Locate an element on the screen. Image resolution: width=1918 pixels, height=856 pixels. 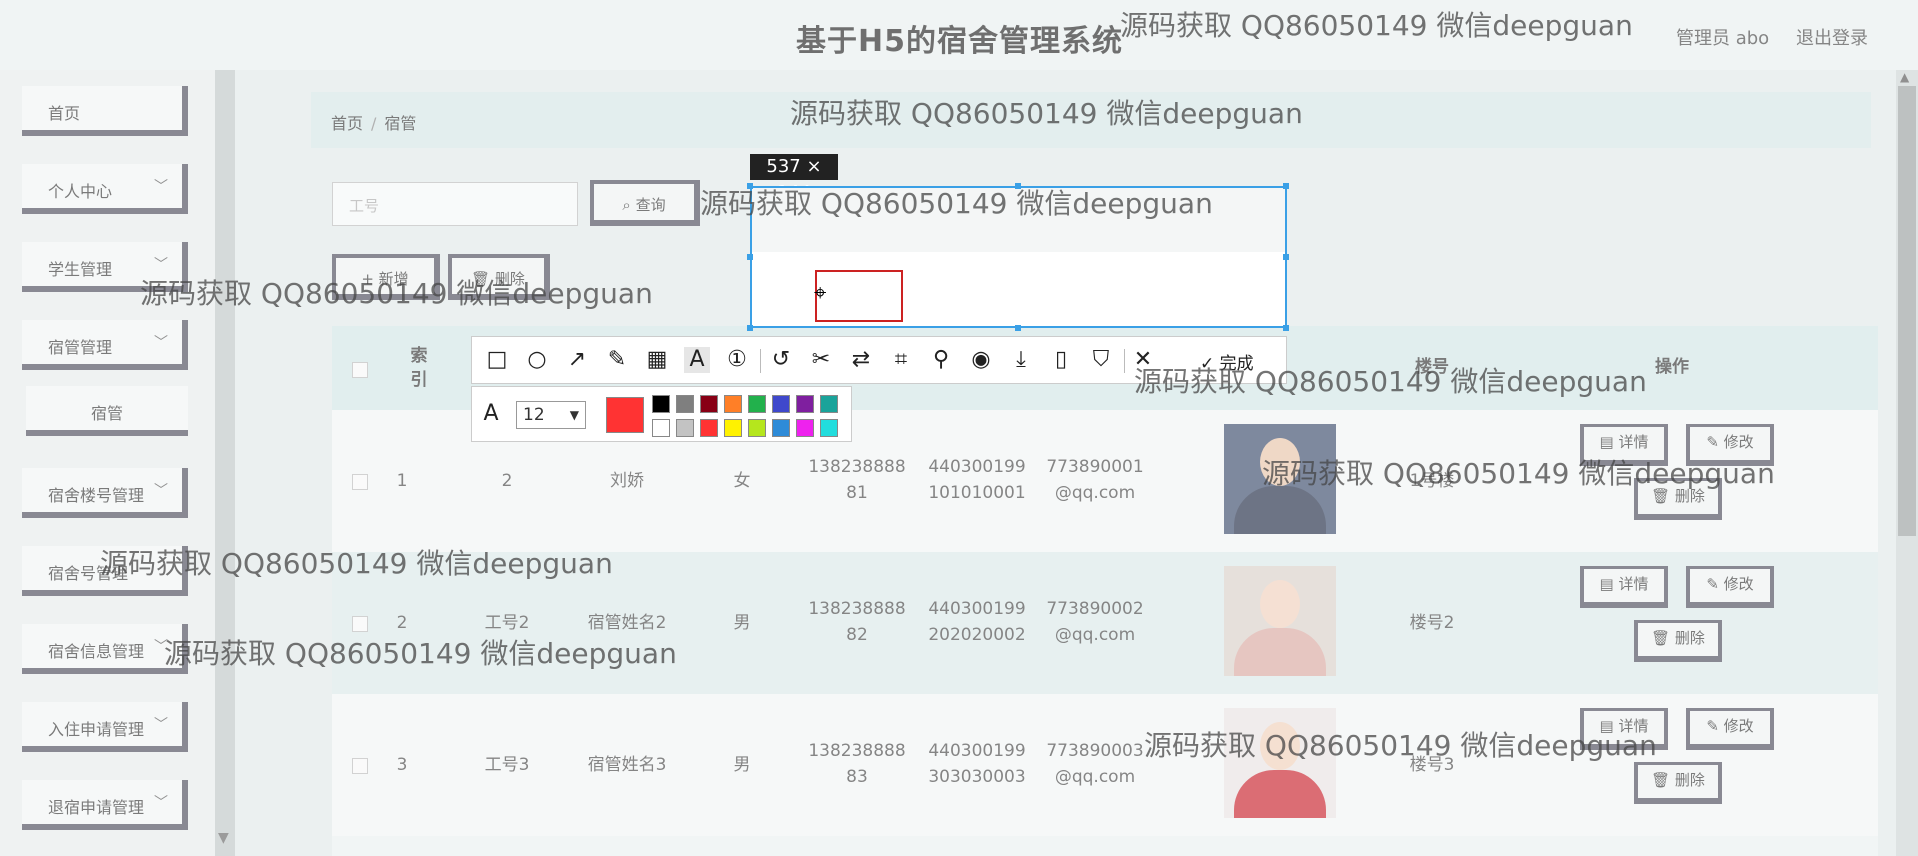
annotation-rectangle is located at coordinates (859, 296).